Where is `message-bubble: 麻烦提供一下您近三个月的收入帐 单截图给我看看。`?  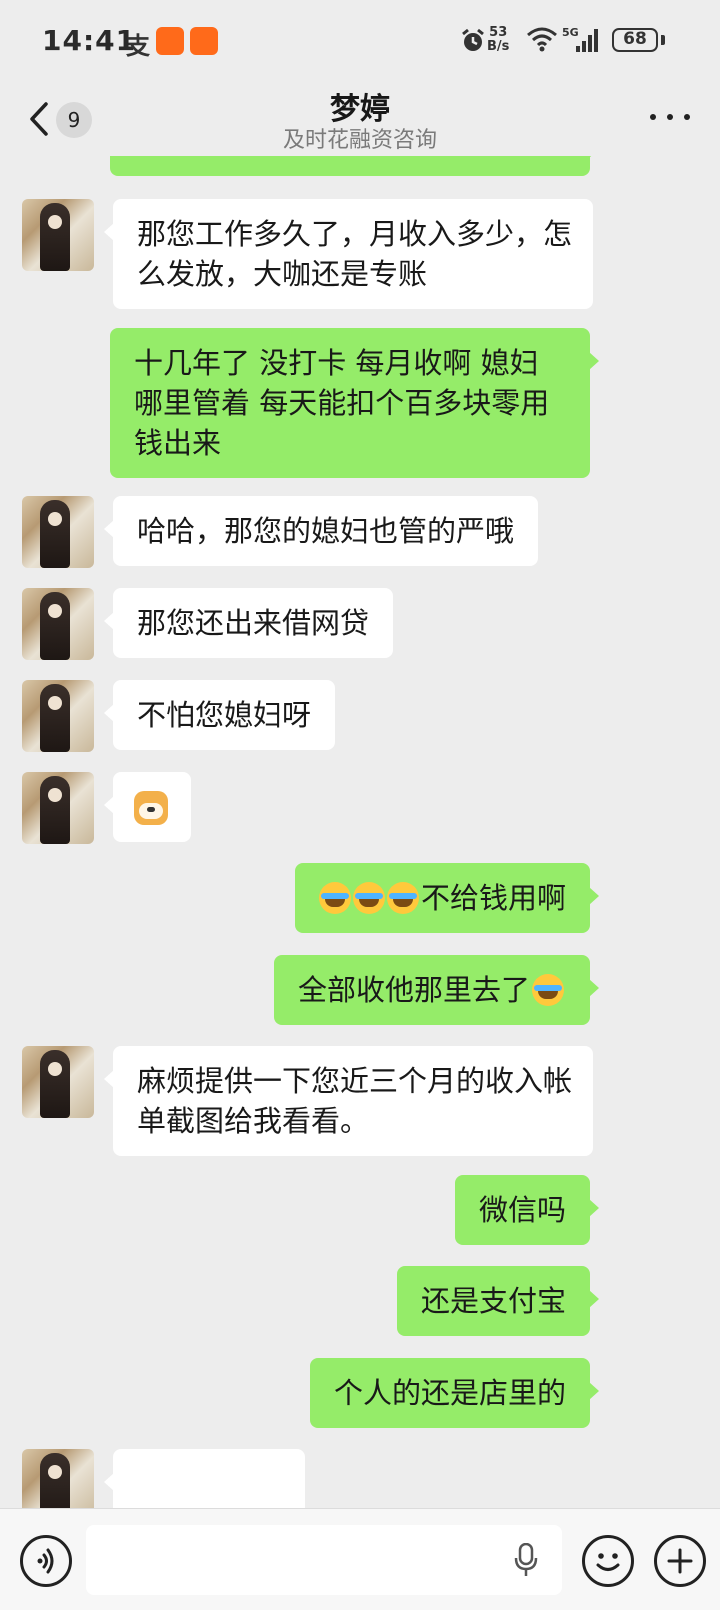 message-bubble: 麻烦提供一下您近三个月的收入帐 单截图给我看看。 is located at coordinates (348, 1101).